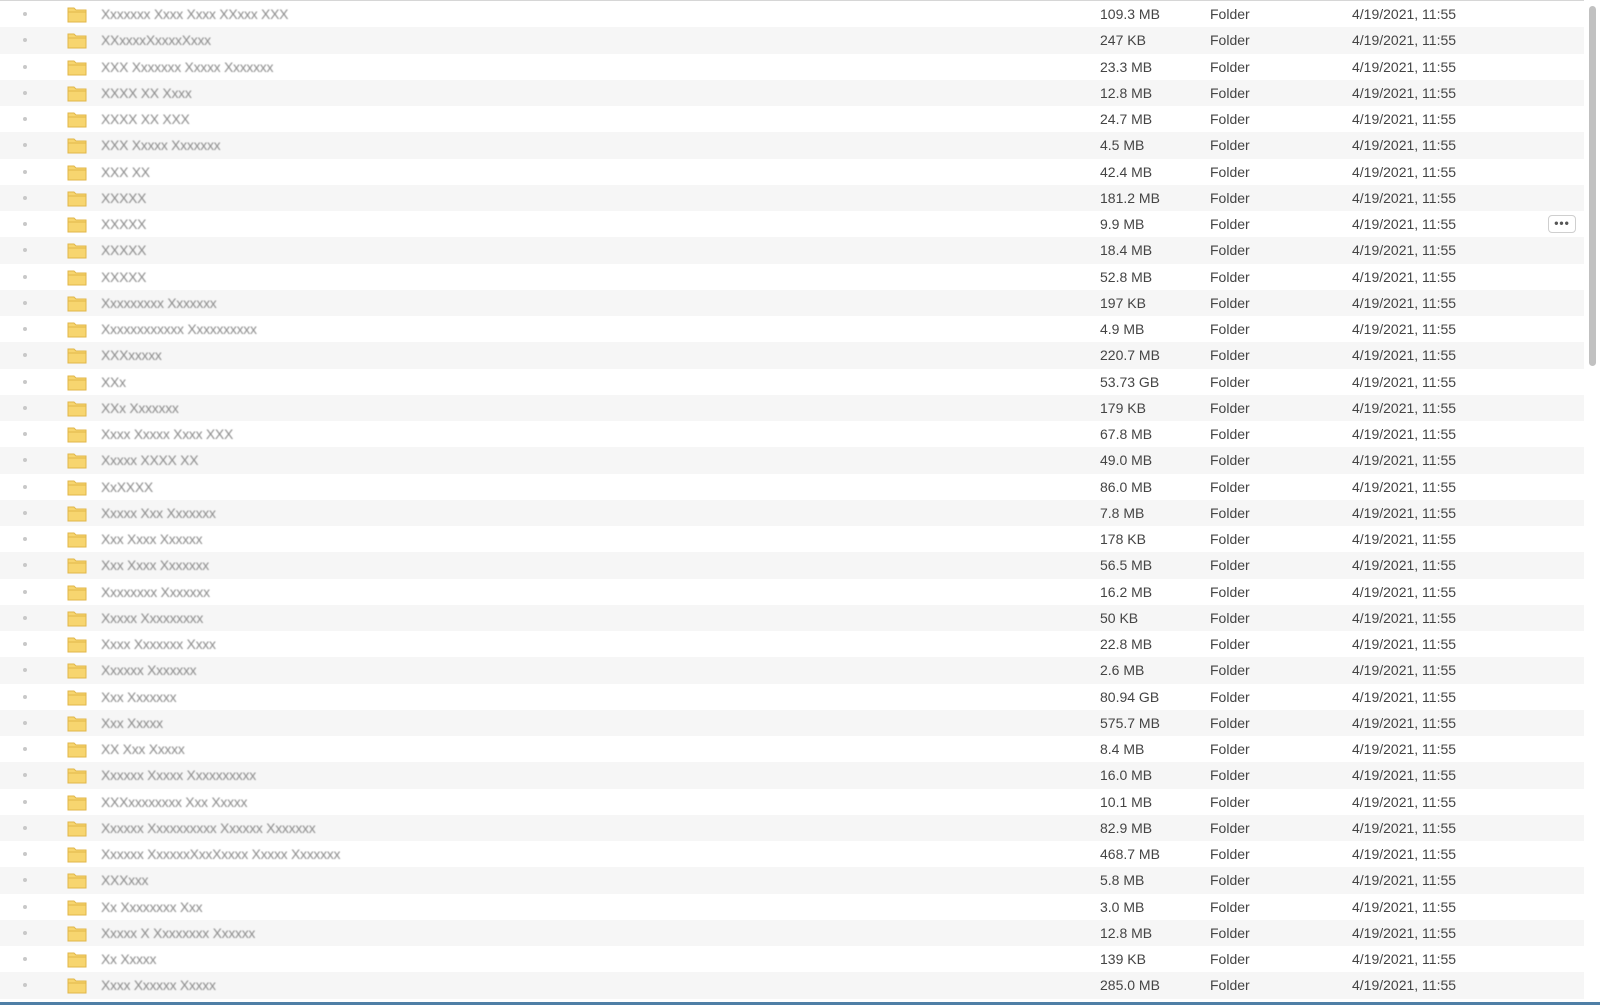 Image resolution: width=1600 pixels, height=1005 pixels. I want to click on file-row: XXx Xxxxxxx 179 KB Folder 4/19/2021, 11:55, so click(792, 407).